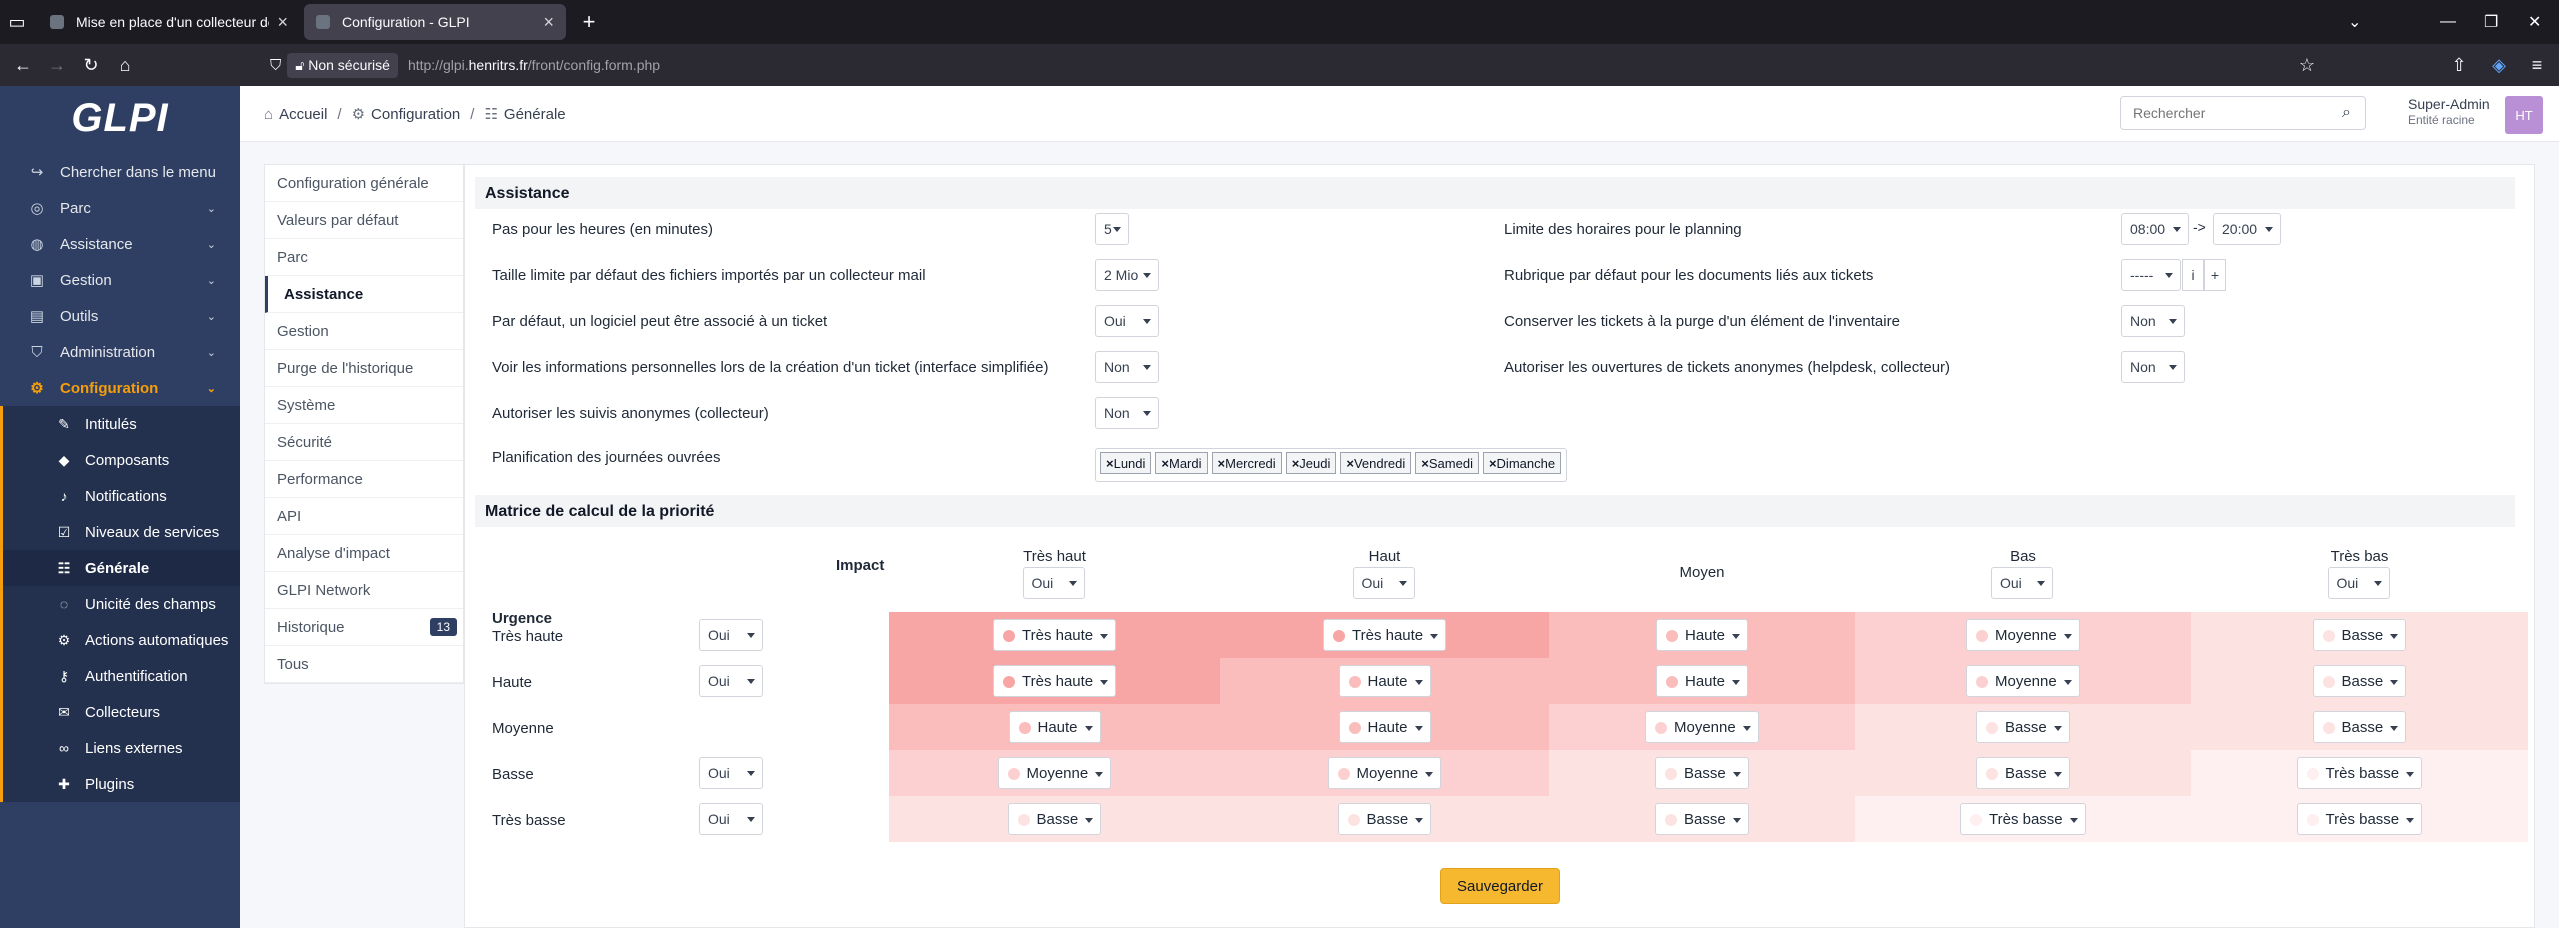  What do you see at coordinates (1127, 275) in the screenshot?
I see `size-select: 2 Mio` at bounding box center [1127, 275].